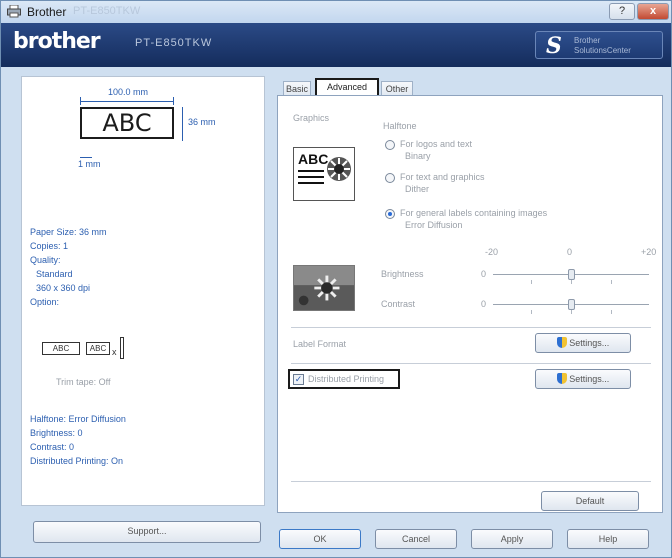 The width and height of the screenshot is (672, 558). Describe the element at coordinates (128, 92) in the screenshot. I see `label-width-dimension: 100.0 mm` at that location.